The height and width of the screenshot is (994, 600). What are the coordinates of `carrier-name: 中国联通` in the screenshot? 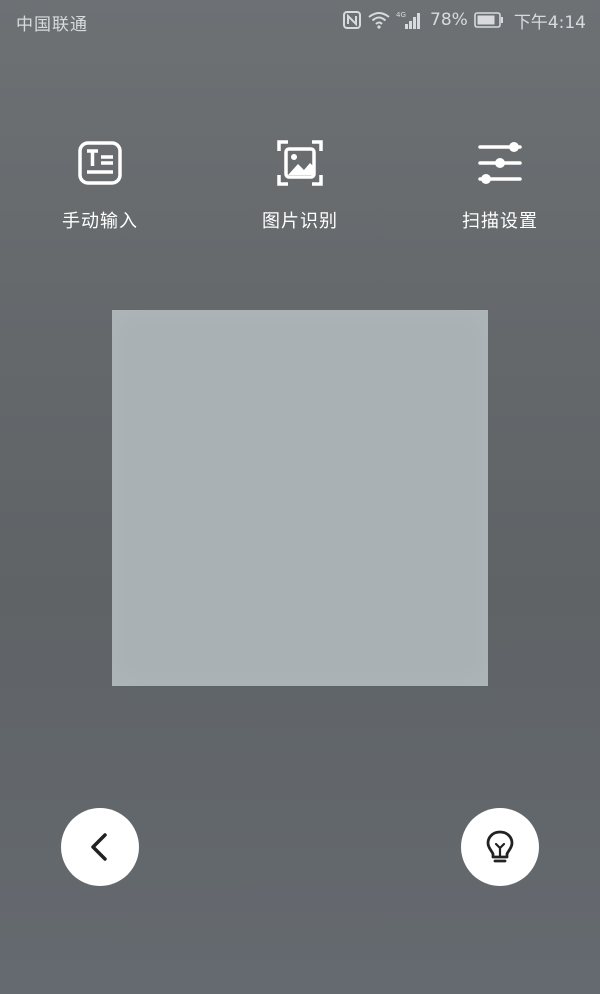 It's located at (52, 25).